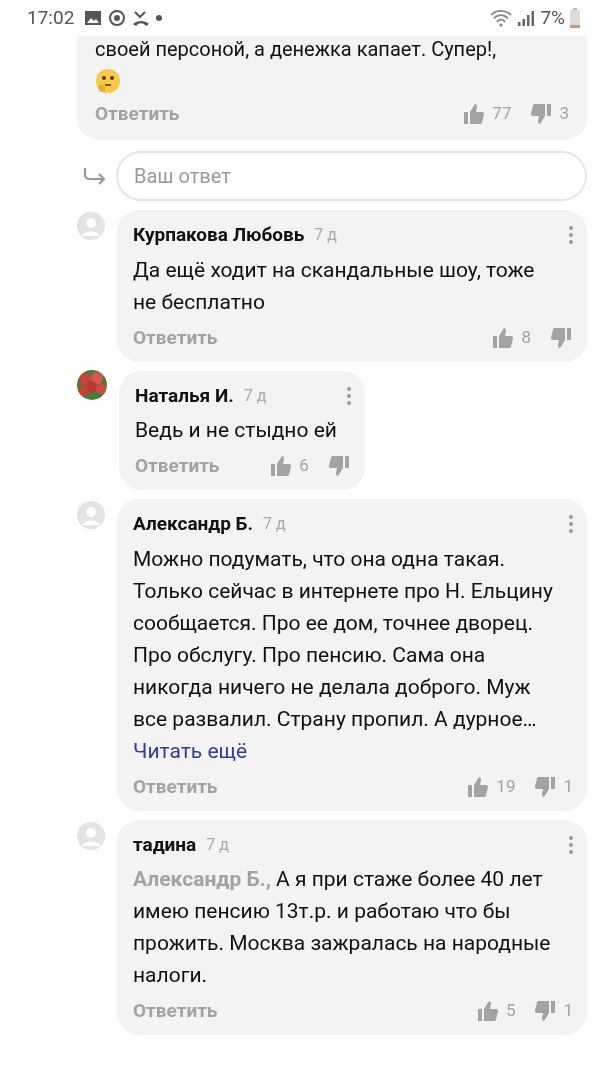 The image size is (607, 1080). Describe the element at coordinates (342, 927) in the screenshot. I see `comment-text: Александр Б., А я при стаже более 40 лет имею пенсию 13т.р. и работаю что бы прожить. Москва зажралась на народные налоги.` at that location.